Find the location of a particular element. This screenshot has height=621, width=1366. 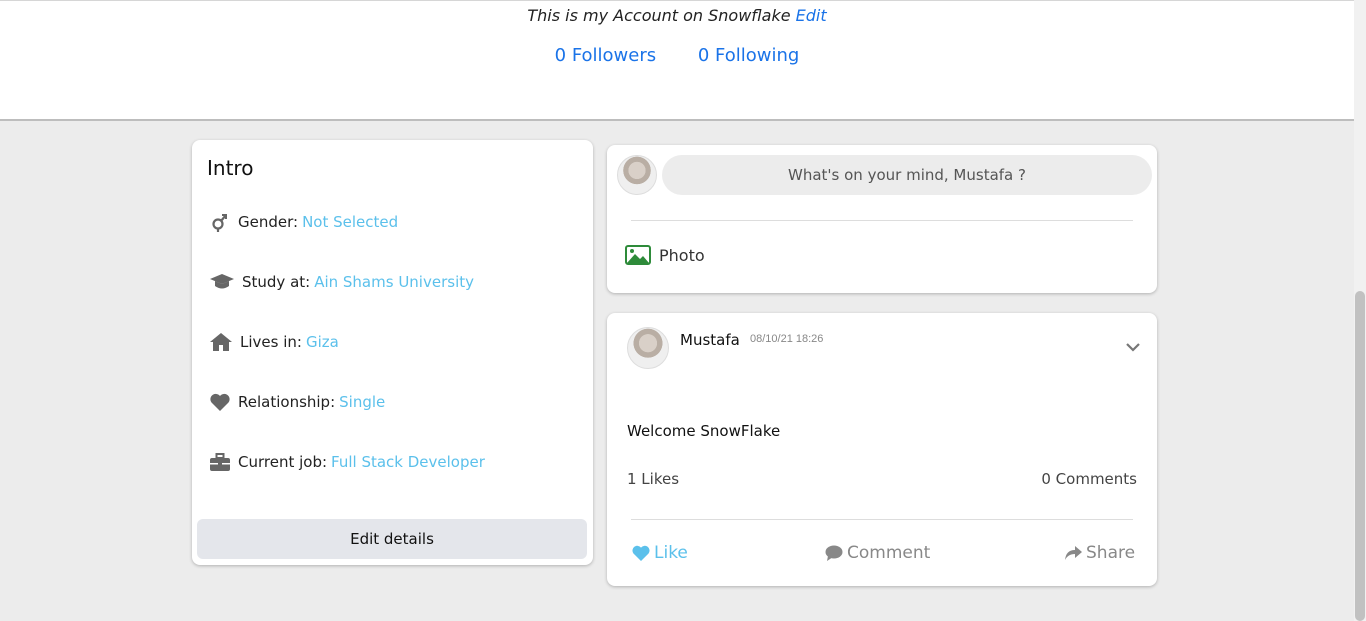

intro-study-row: Study at: Ain Shams University is located at coordinates (342, 282).